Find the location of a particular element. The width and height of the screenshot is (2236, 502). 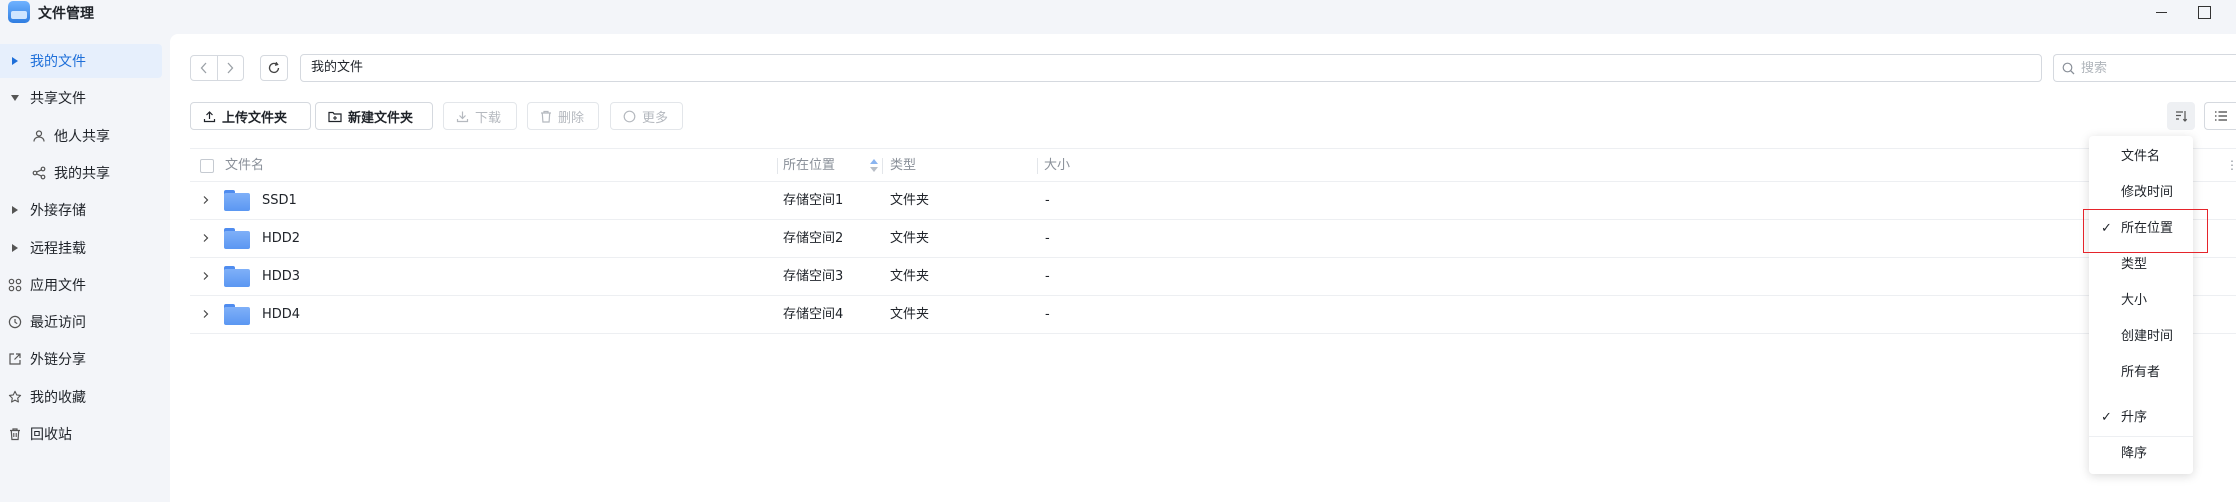

sidebar-item-remote-mount: 远程挂载 is located at coordinates (81, 248).